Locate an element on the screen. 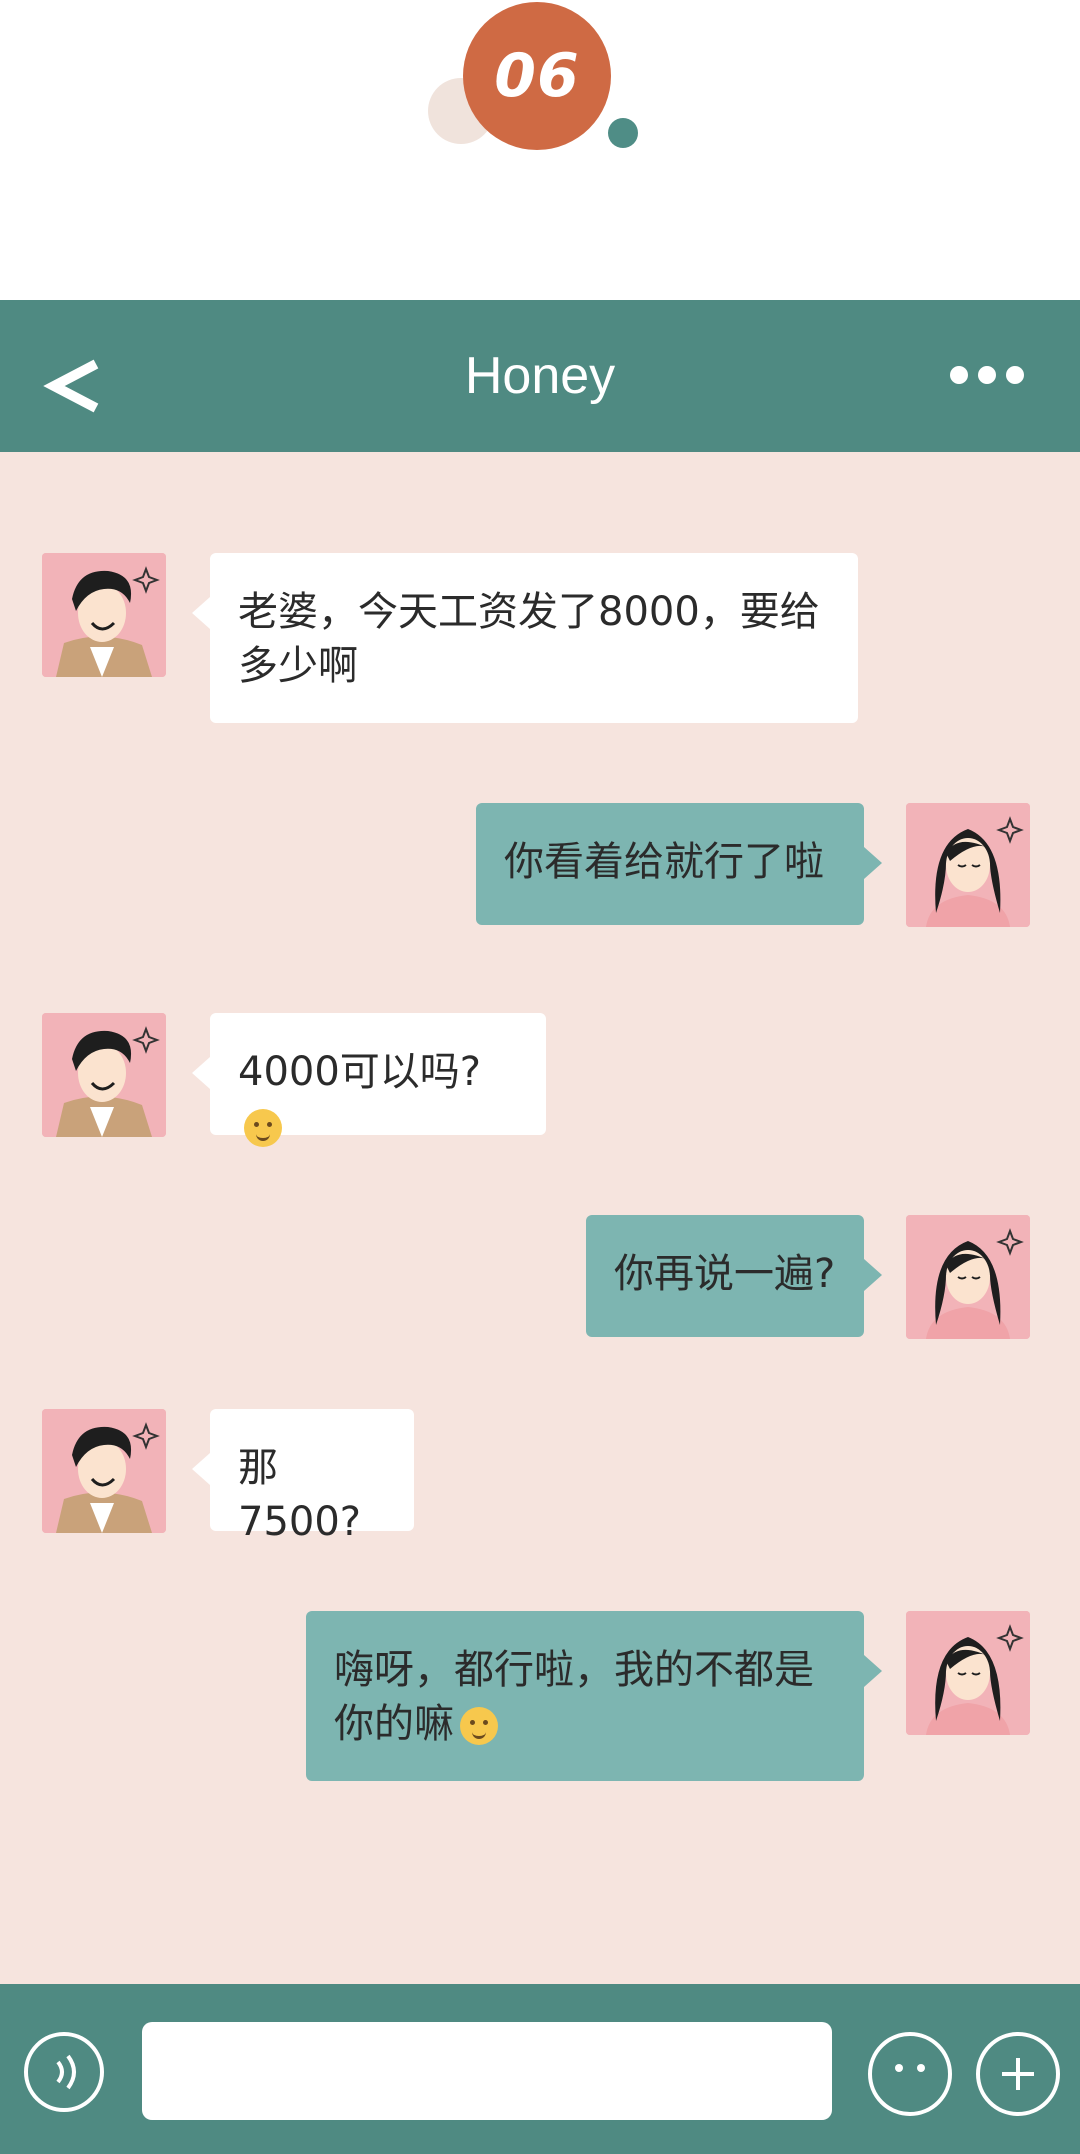  episode-badge: 06 is located at coordinates (537, 76).